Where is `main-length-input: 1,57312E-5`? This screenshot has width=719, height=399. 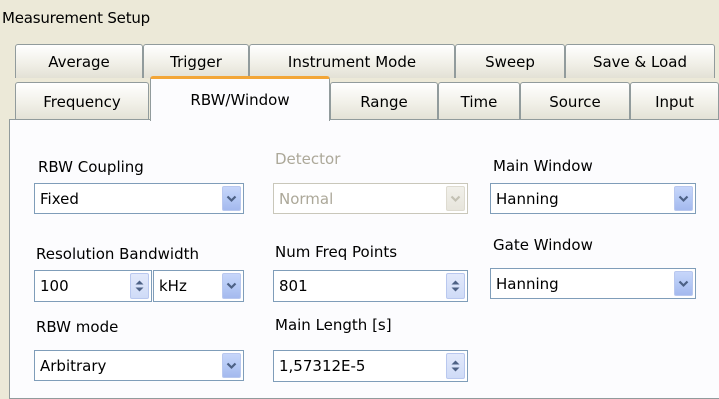
main-length-input: 1,57312E-5 is located at coordinates (370, 366).